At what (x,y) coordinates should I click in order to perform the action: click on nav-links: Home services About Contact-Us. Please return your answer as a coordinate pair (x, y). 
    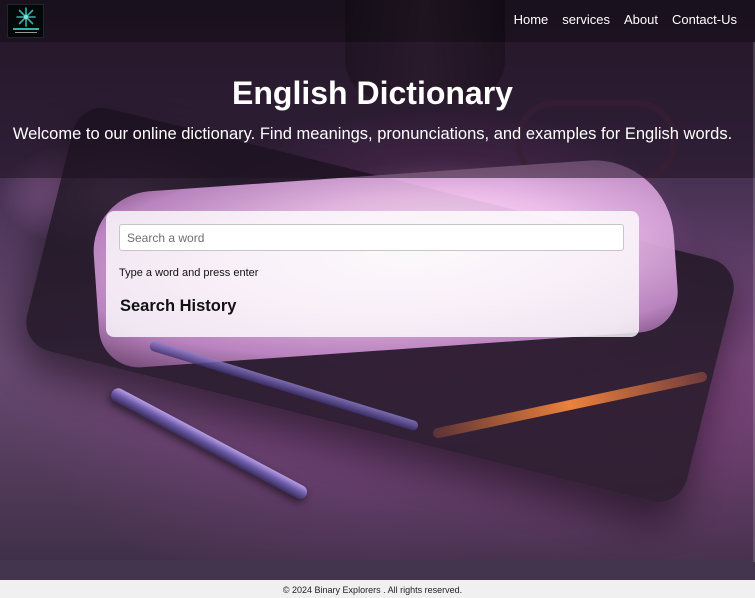
    Looking at the image, I should click on (625, 19).